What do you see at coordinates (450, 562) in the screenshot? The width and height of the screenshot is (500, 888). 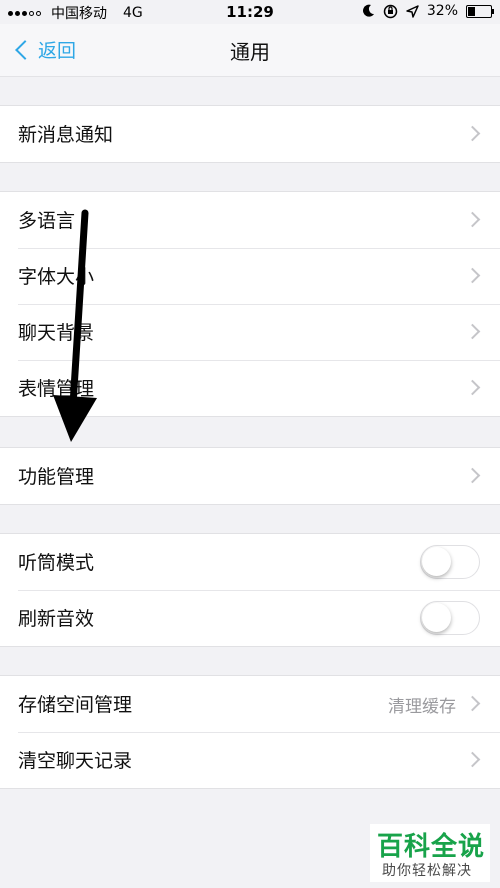 I see `earpiece-mode-toggle` at bounding box center [450, 562].